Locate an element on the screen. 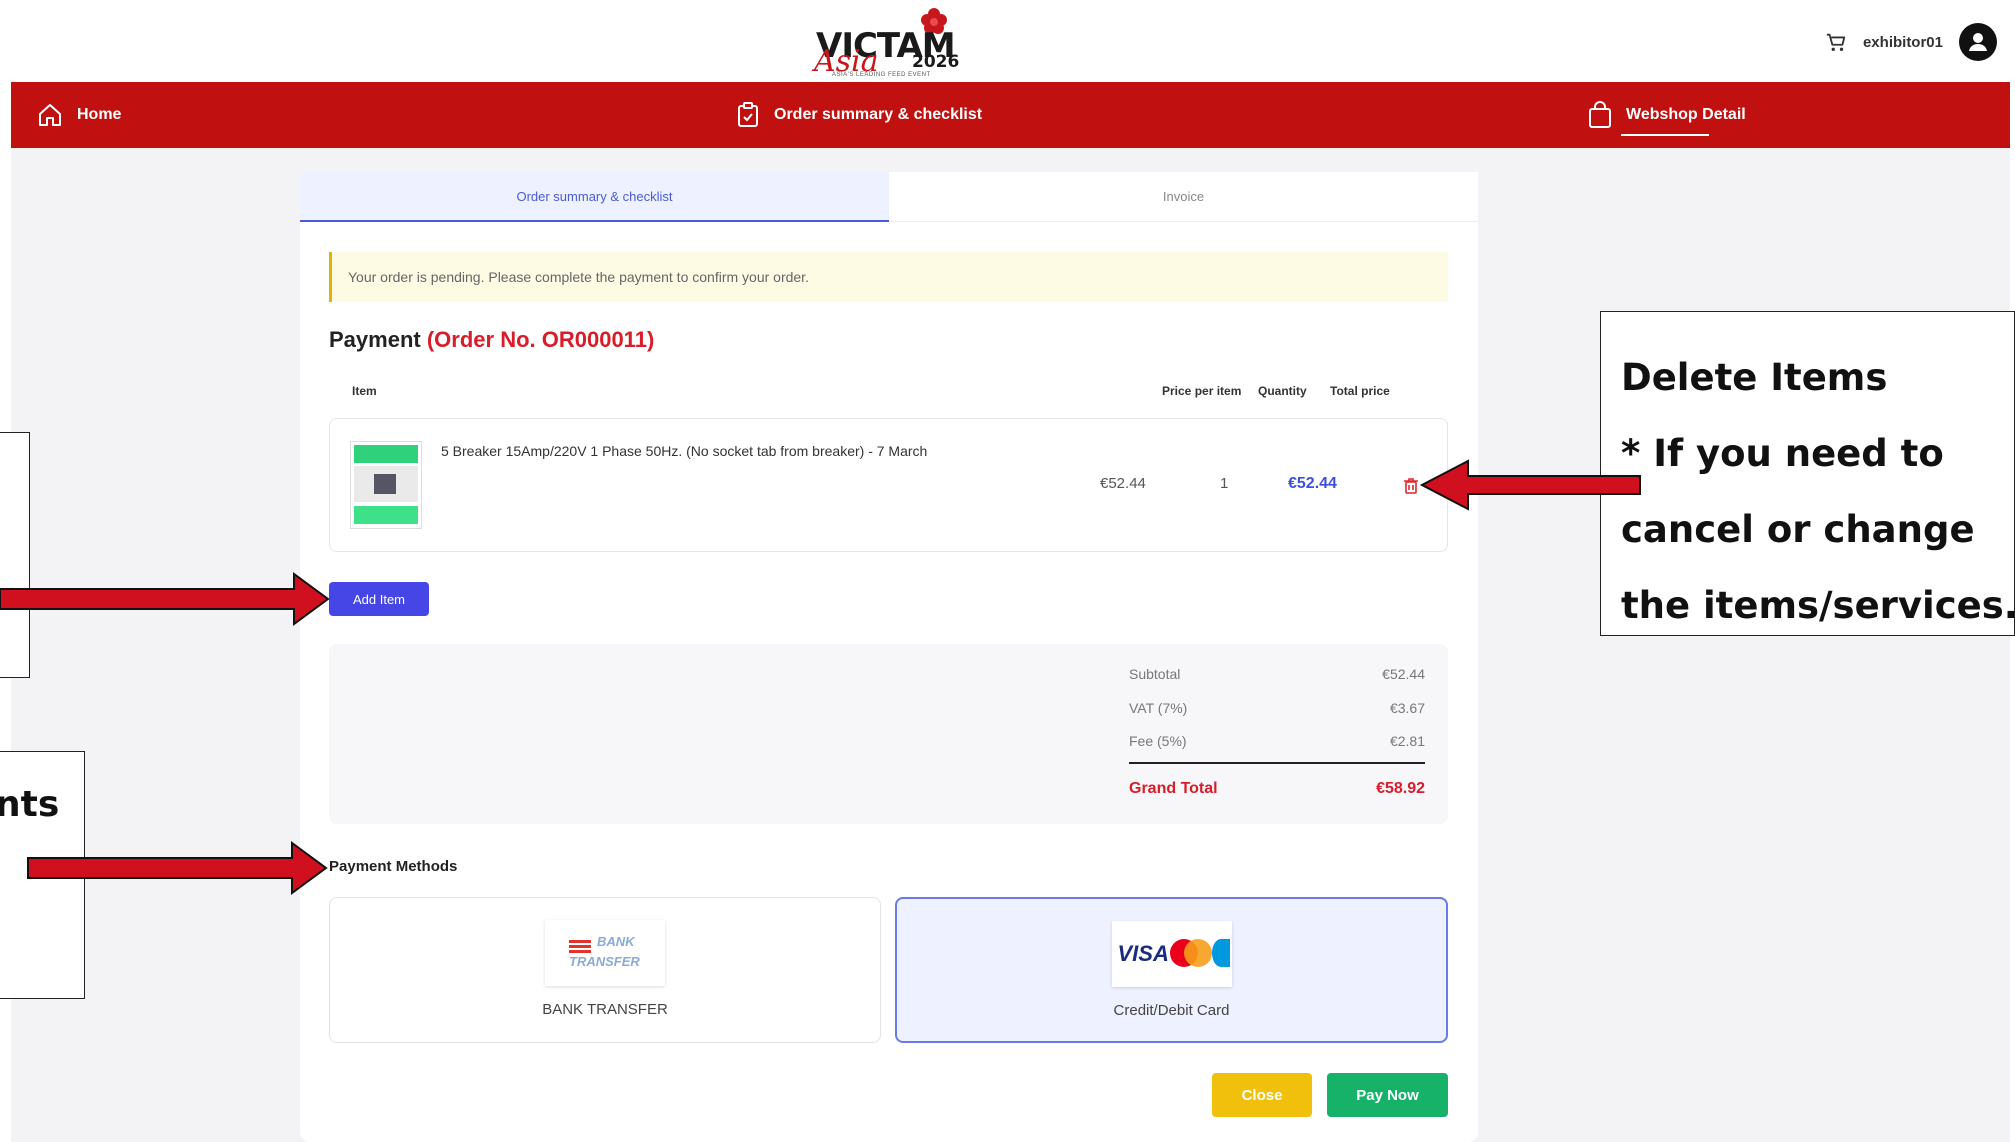  subtotal-label: Subtotal is located at coordinates (1155, 674).